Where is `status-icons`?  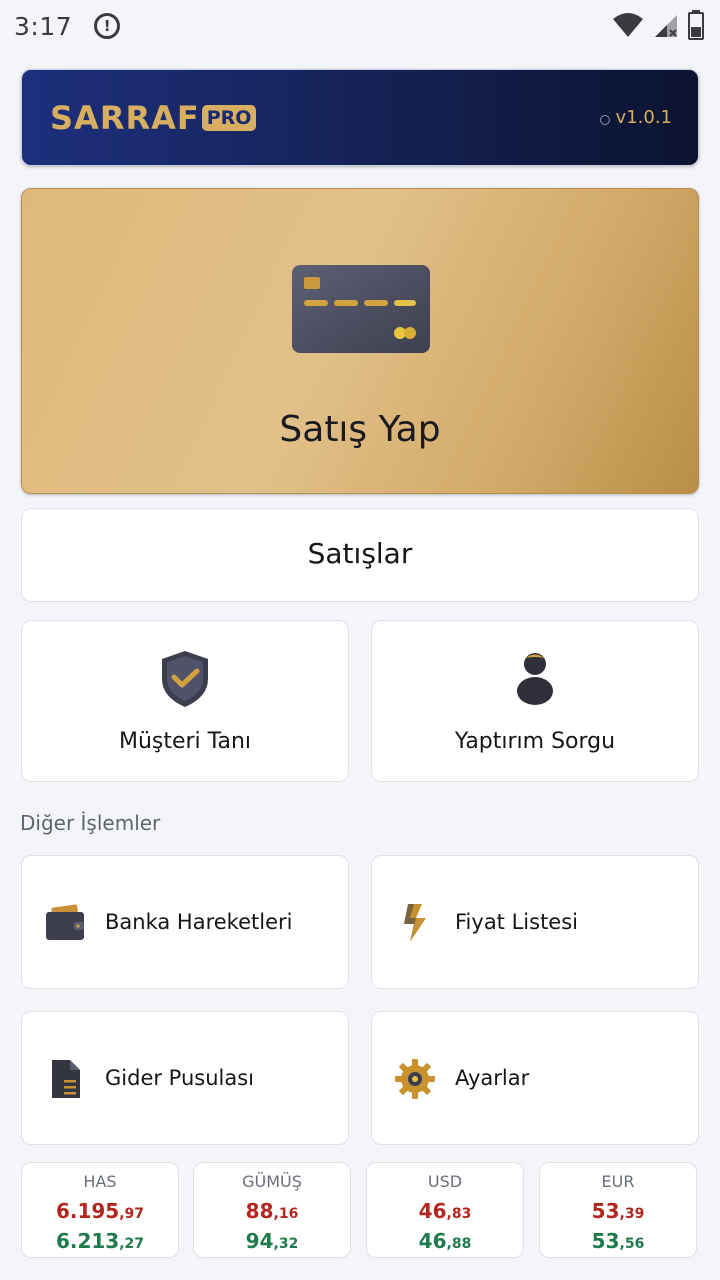
status-icons is located at coordinates (658, 25).